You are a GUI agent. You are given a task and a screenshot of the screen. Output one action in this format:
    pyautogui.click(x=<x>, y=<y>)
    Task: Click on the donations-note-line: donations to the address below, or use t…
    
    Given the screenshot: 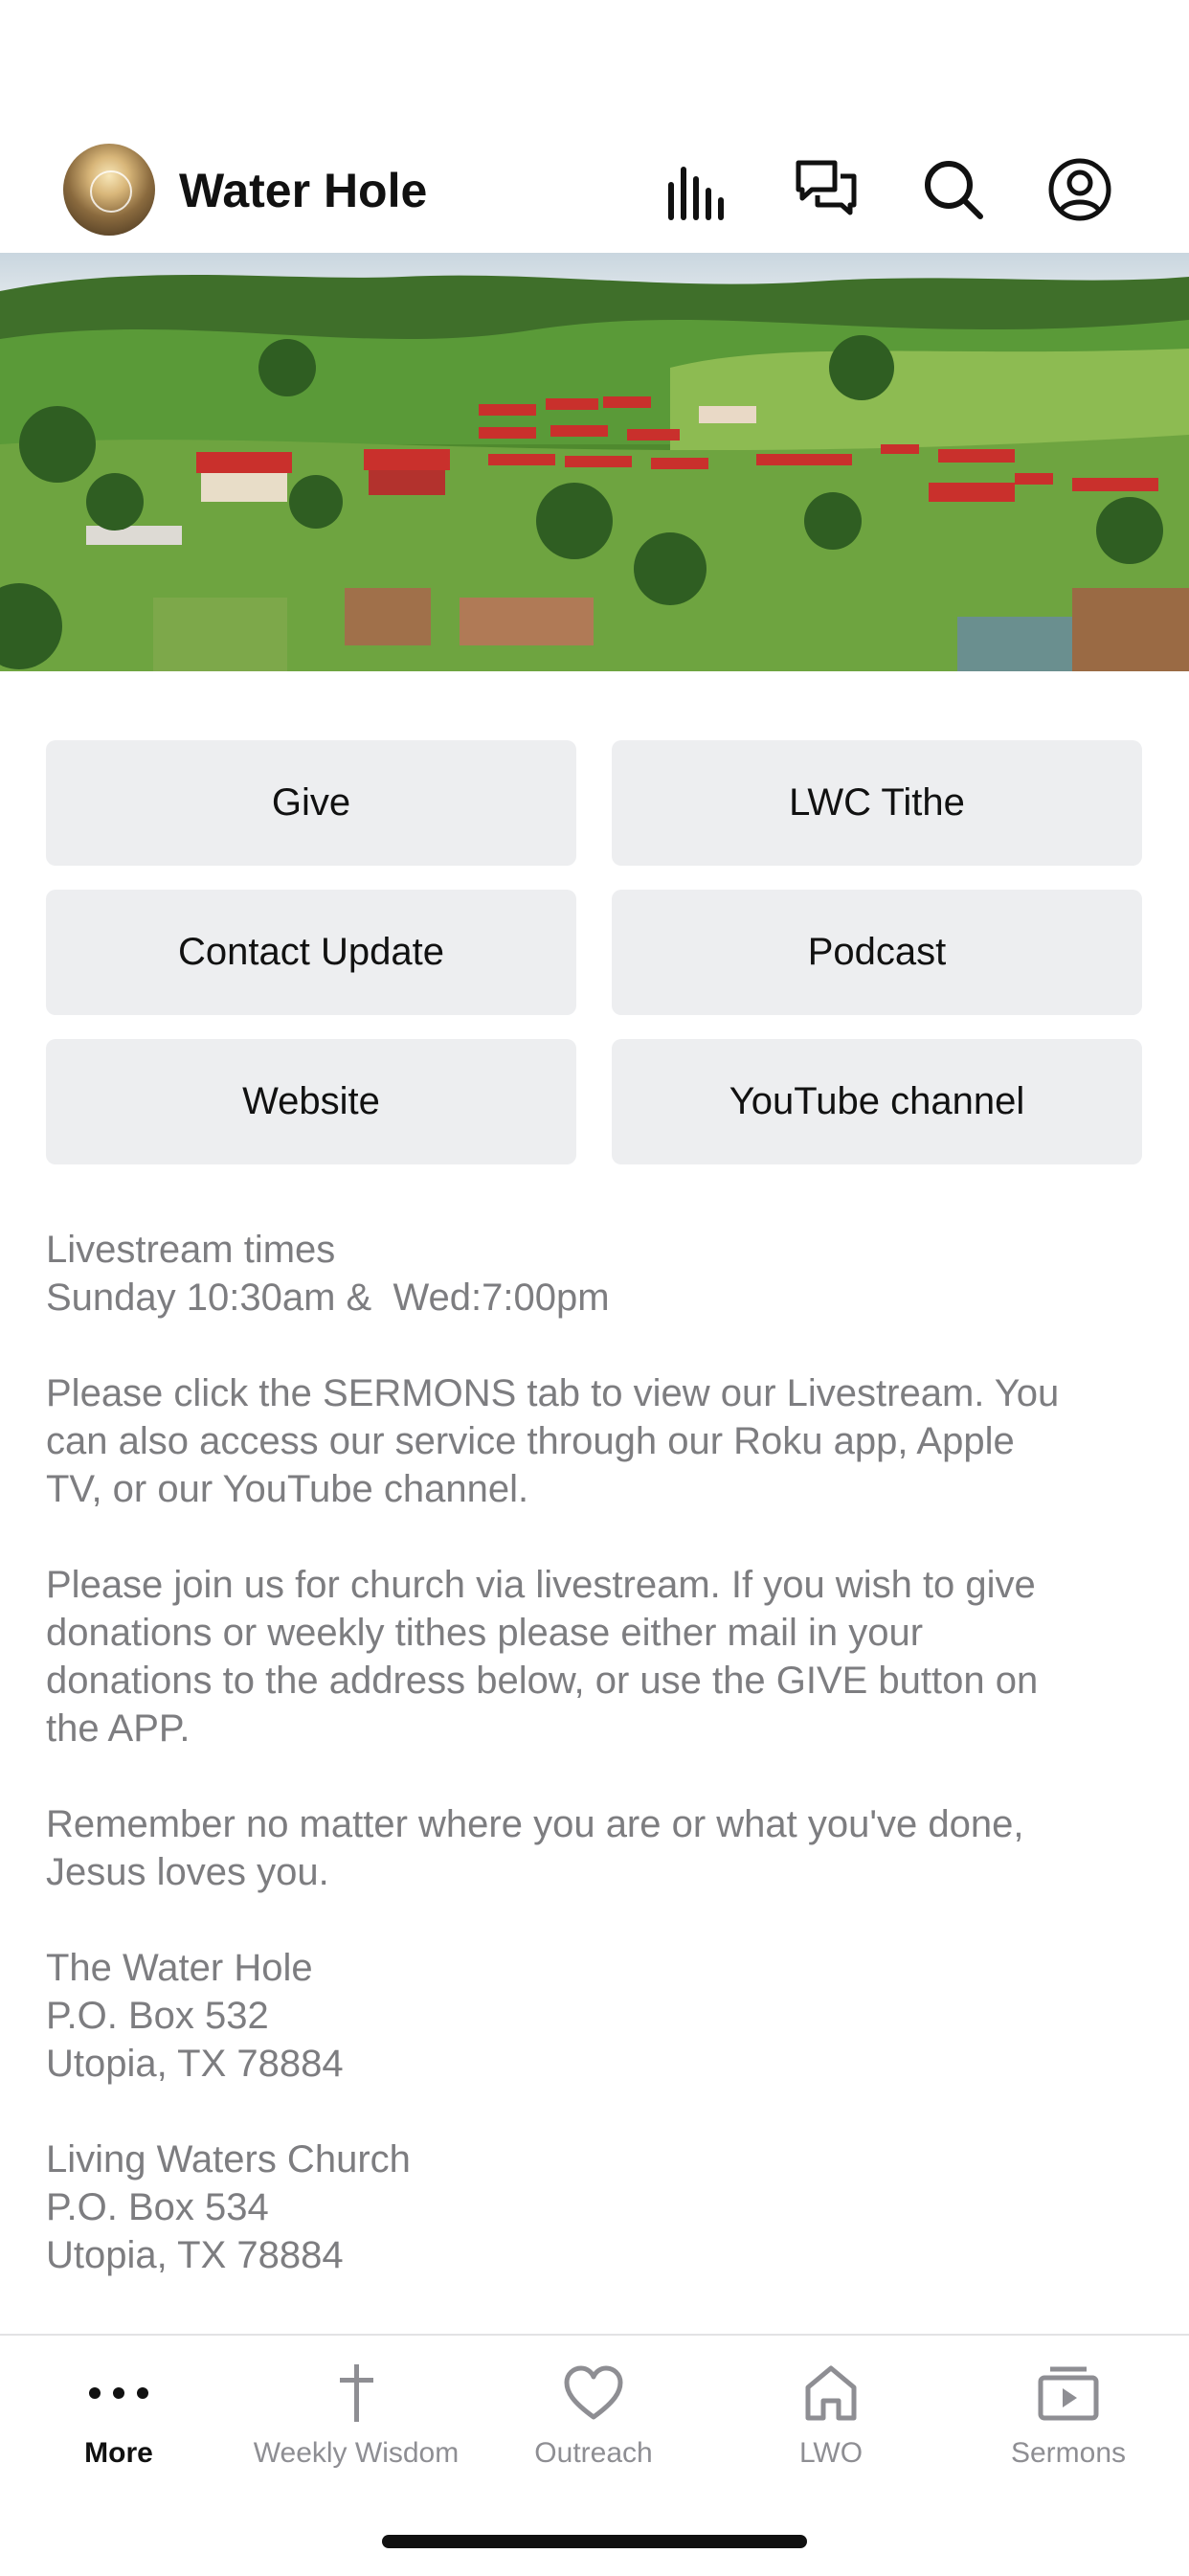 What is the action you would take?
    pyautogui.click(x=542, y=1681)
    